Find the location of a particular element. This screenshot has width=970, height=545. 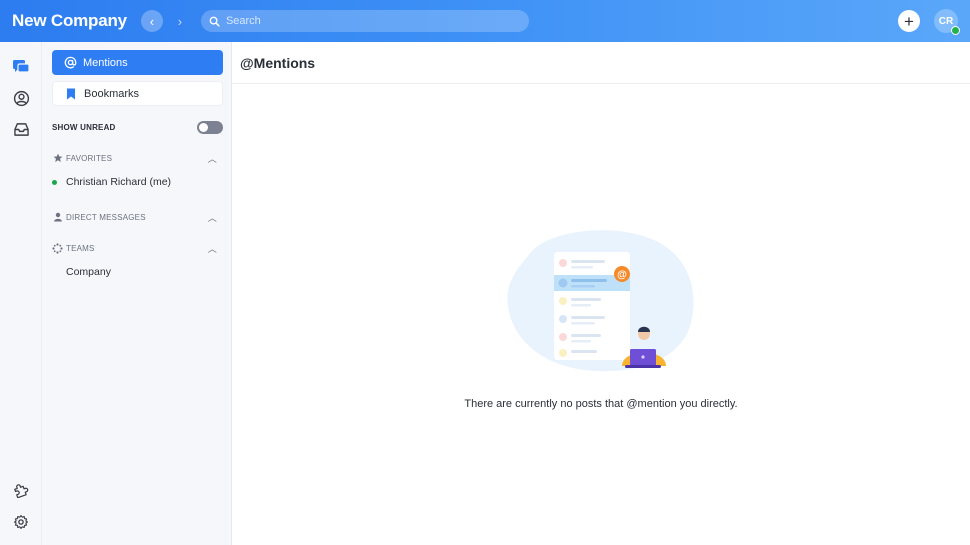

direct-messages-section-header: DIRECT MESSAGES ︿ is located at coordinates (137, 217).